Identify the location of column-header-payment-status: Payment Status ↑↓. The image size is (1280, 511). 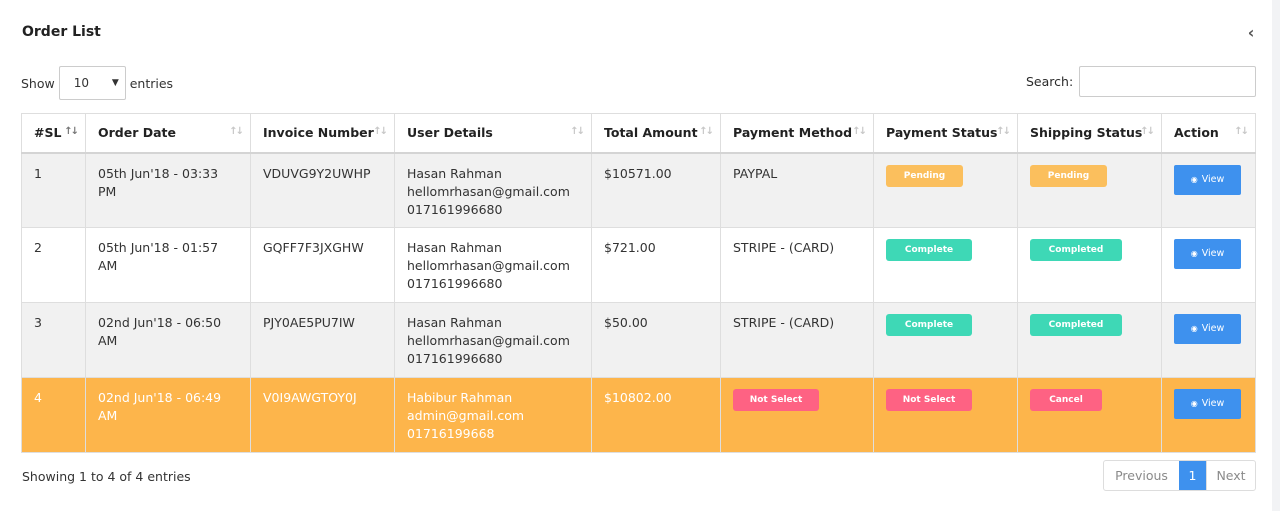
(945, 133).